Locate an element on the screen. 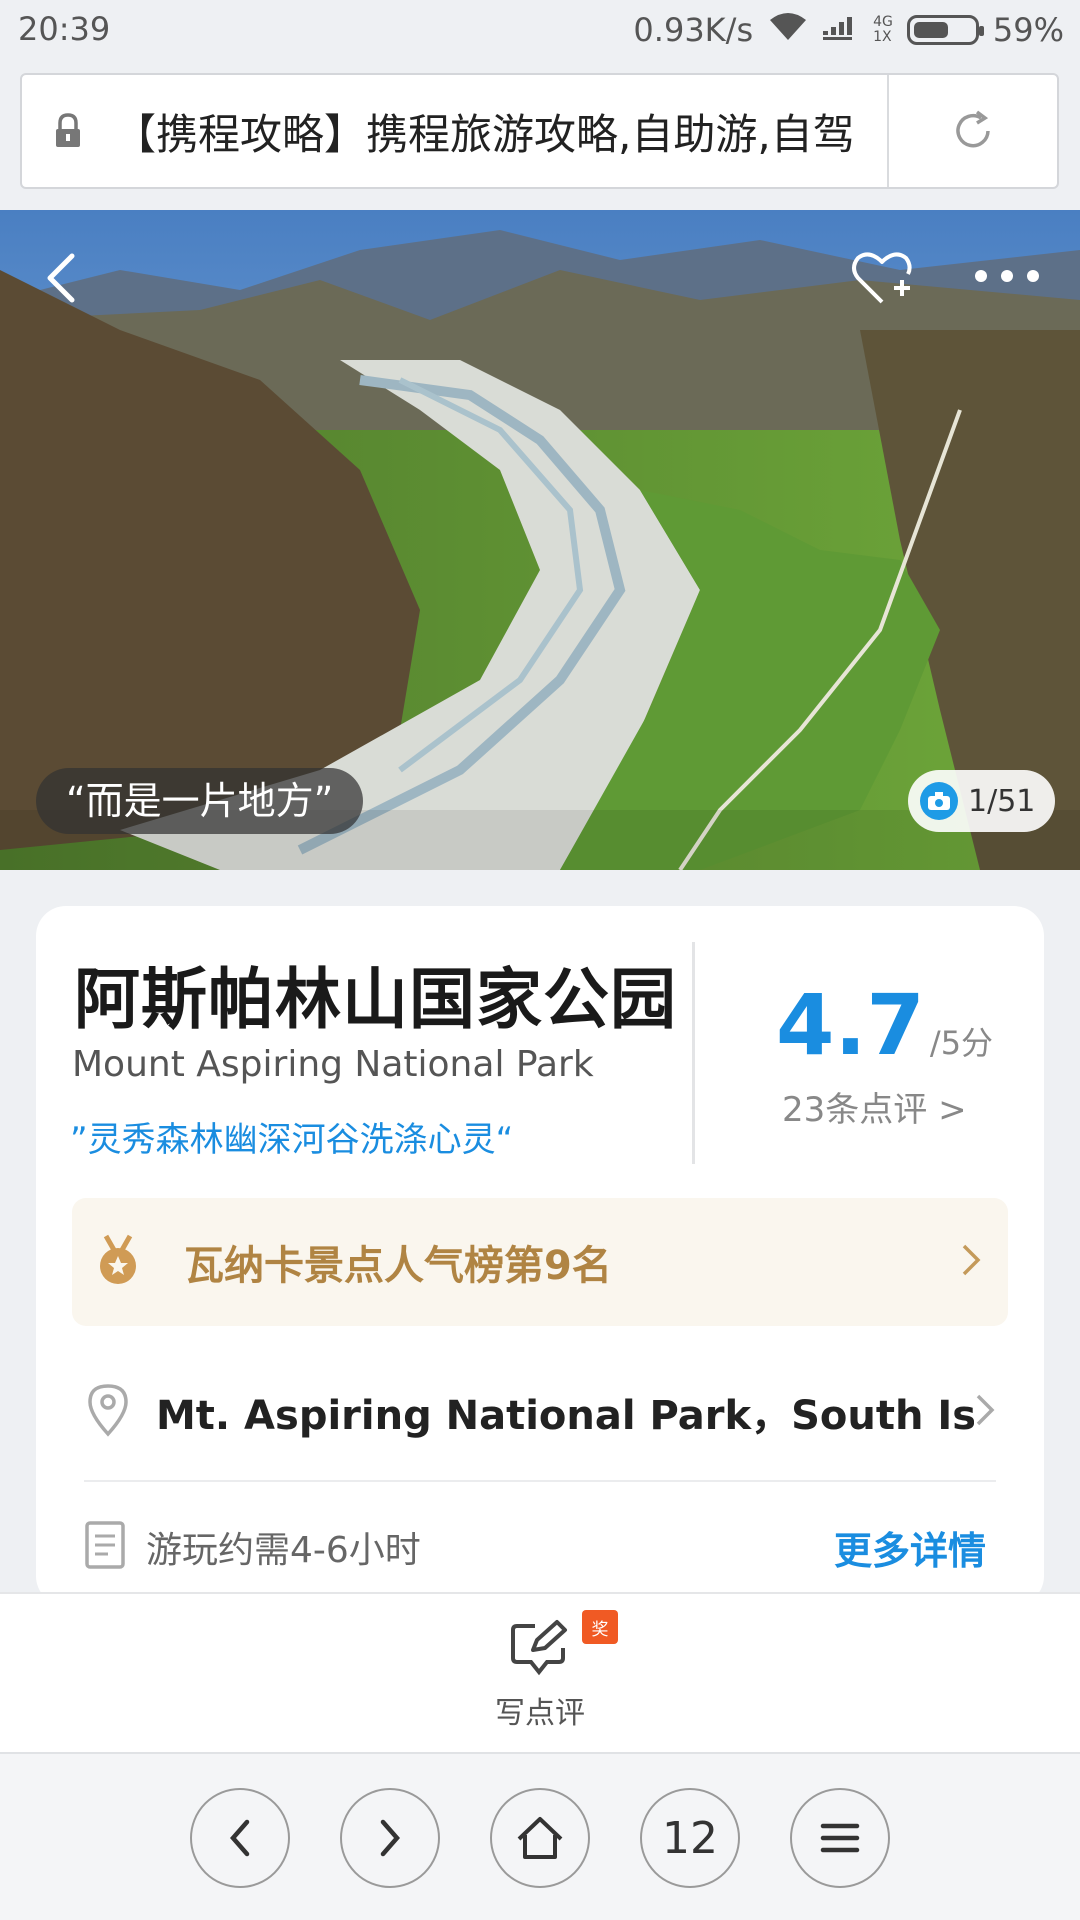  page-title: 【携程攻略】携程旅游攻略,自助游,自驾 is located at coordinates (500, 131).